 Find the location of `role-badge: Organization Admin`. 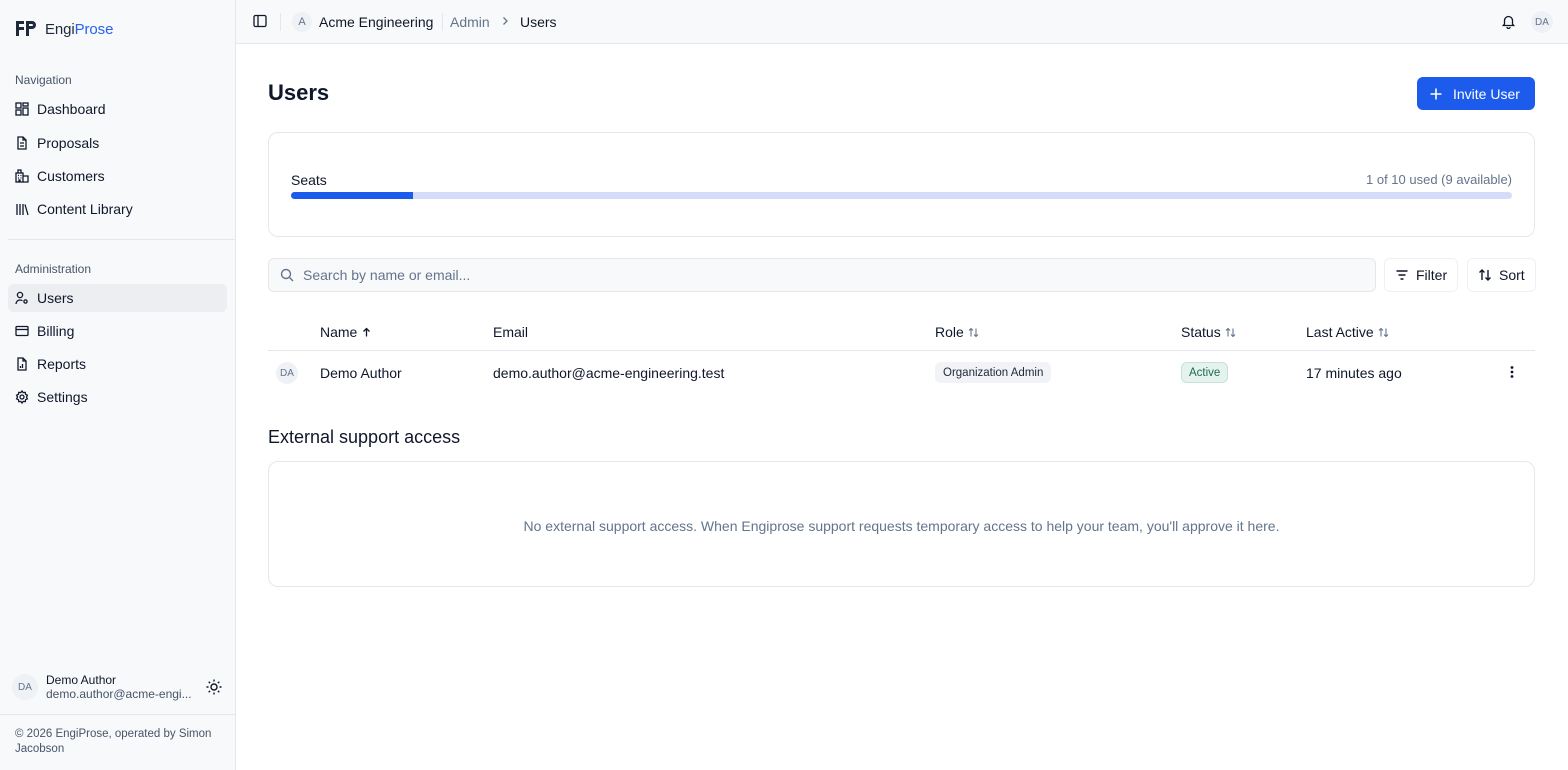

role-badge: Organization Admin is located at coordinates (993, 372).